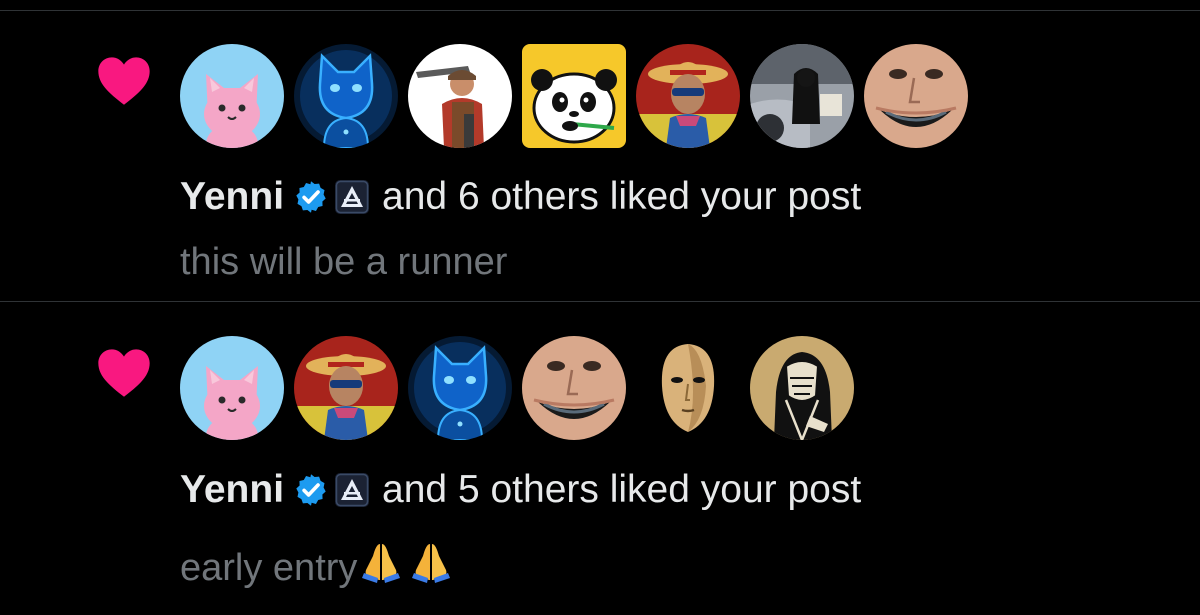  I want to click on post-snippet: this will be a runner, so click(343, 262).